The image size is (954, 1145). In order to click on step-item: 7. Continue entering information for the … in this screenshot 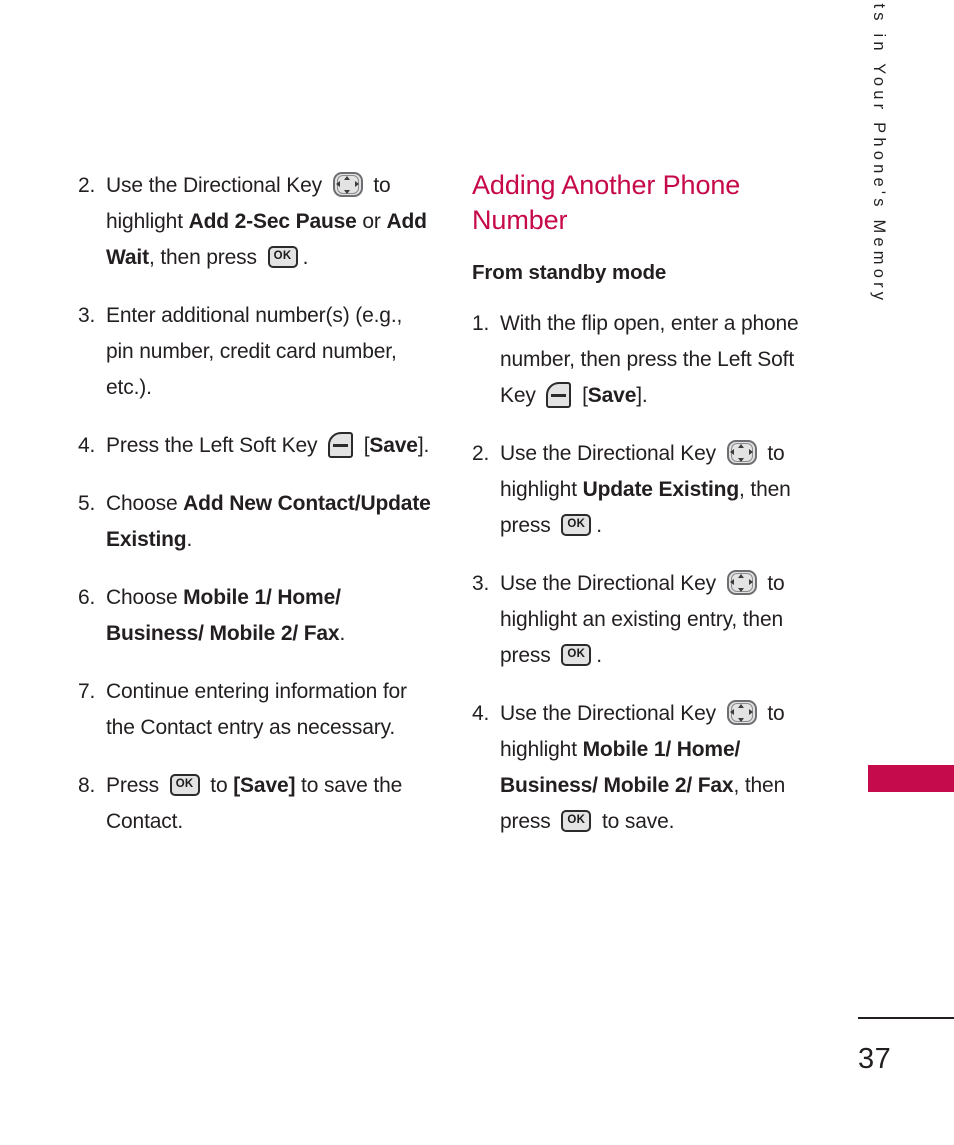, I will do `click(256, 710)`.